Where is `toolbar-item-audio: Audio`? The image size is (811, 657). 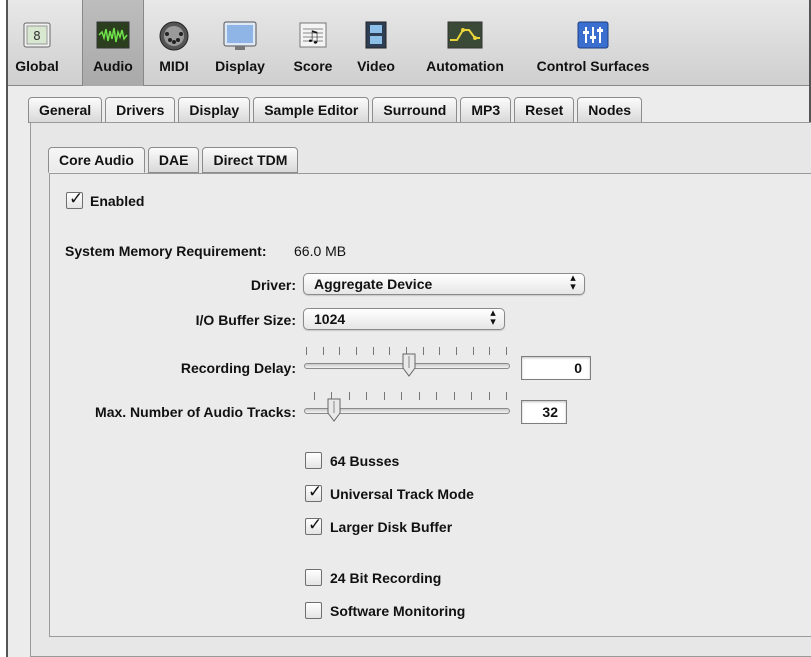 toolbar-item-audio: Audio is located at coordinates (113, 43).